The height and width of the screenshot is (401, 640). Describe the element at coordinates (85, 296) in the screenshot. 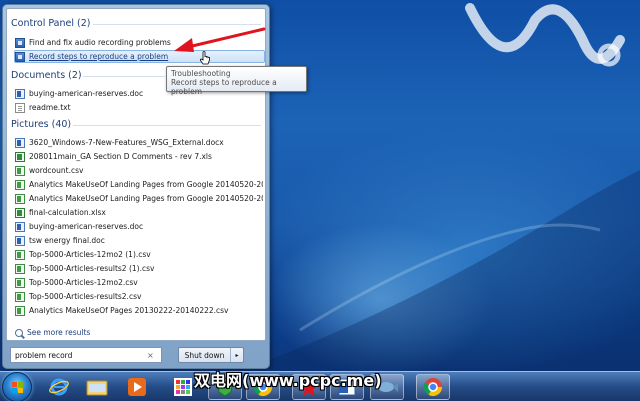

I see `result-item-label: Top-5000-Articles-results2.csv` at that location.